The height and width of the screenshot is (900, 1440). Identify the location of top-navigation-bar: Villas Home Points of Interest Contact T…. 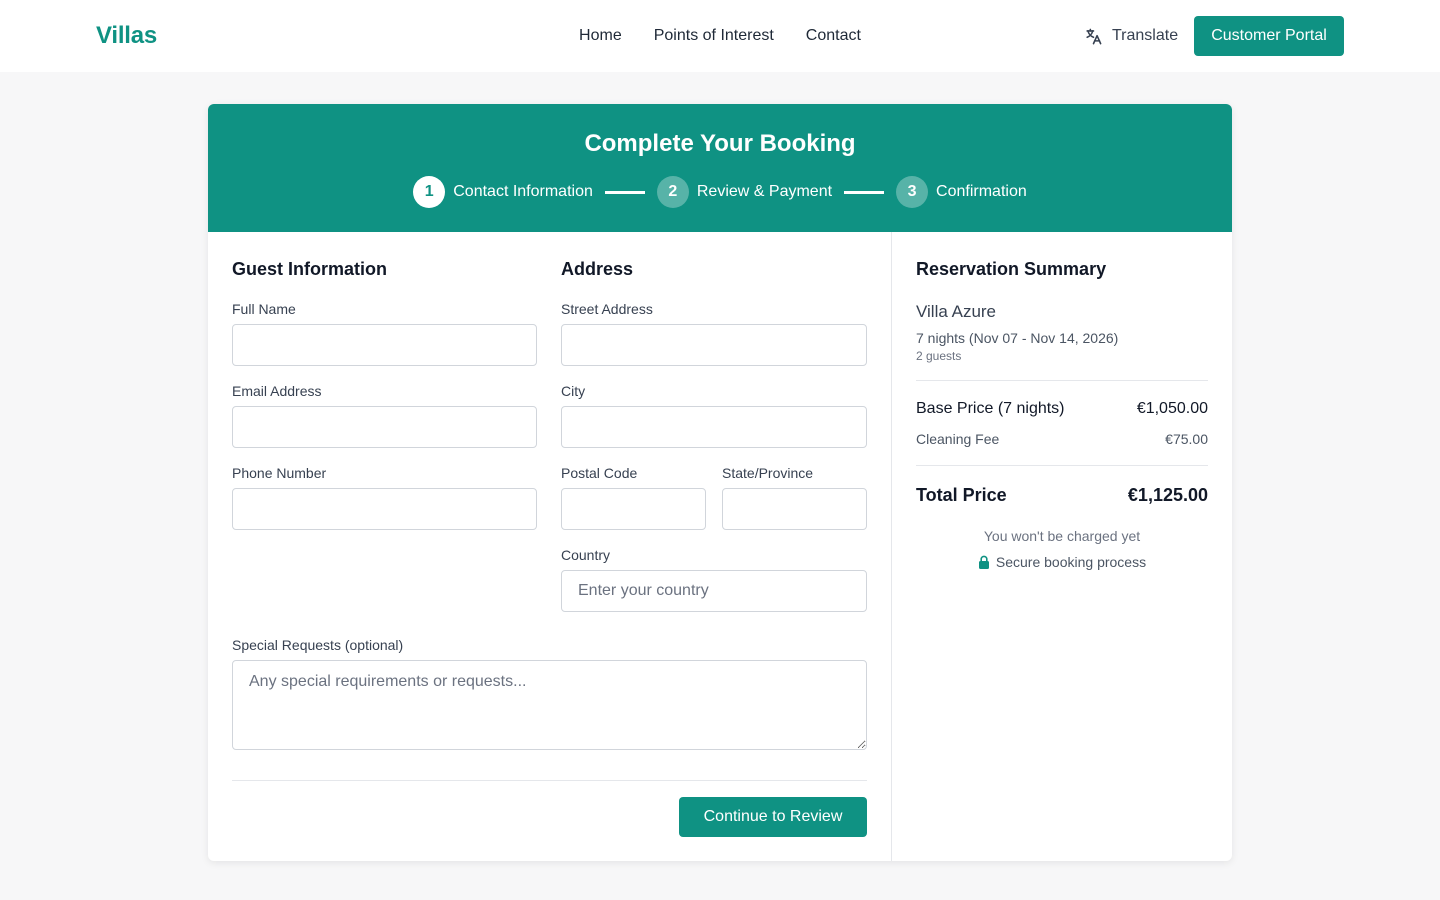
(720, 36).